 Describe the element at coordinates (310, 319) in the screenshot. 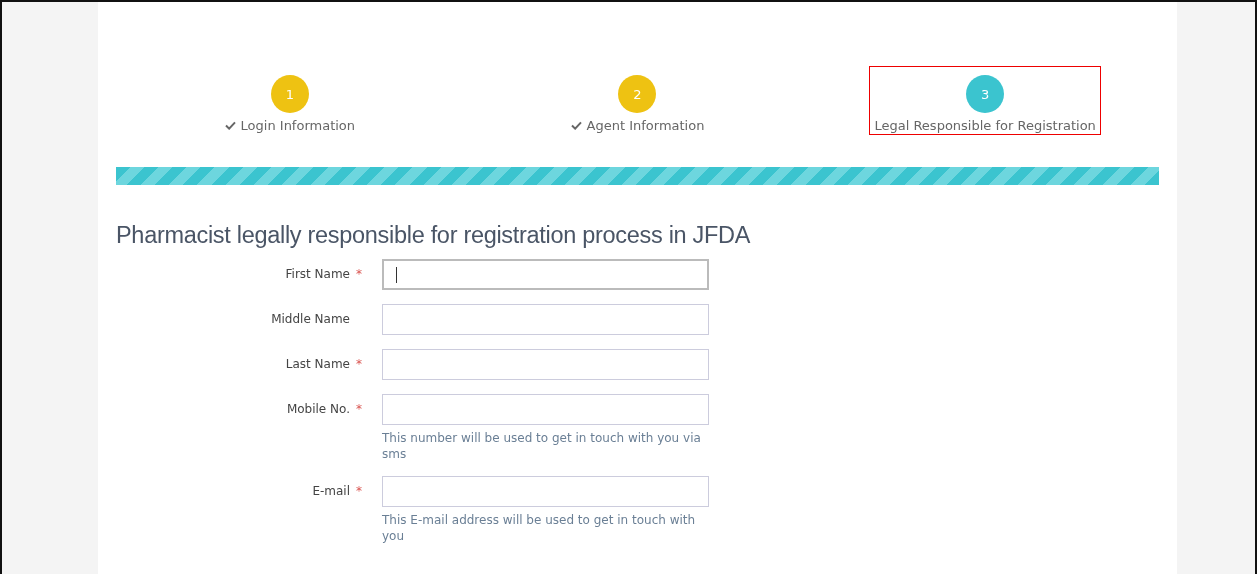

I see `field-label: Middle Name` at that location.